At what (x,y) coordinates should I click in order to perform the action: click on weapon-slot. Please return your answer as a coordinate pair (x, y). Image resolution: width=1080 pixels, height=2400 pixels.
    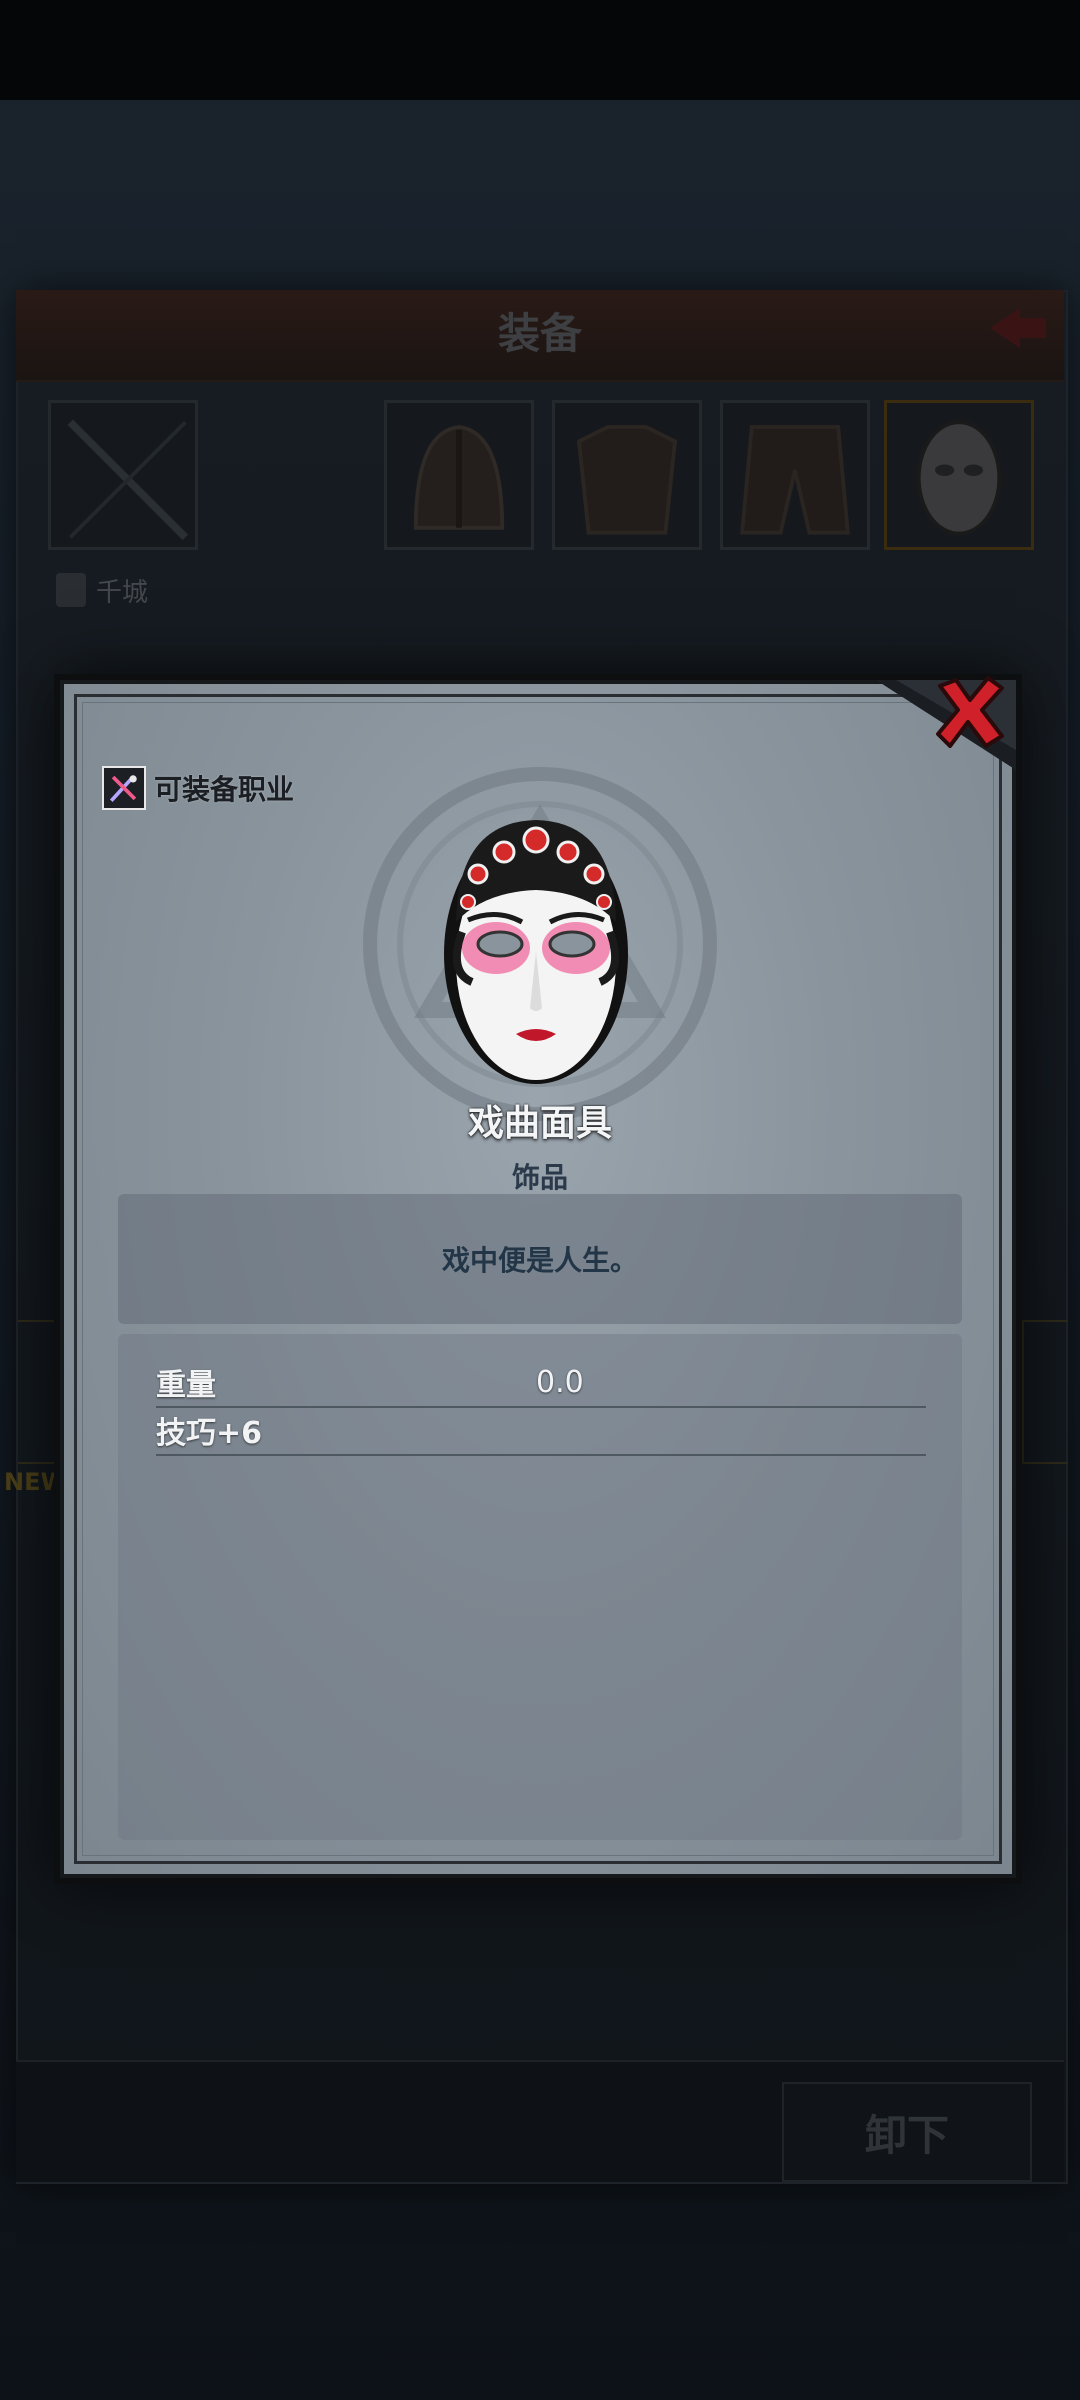
    Looking at the image, I should click on (123, 475).